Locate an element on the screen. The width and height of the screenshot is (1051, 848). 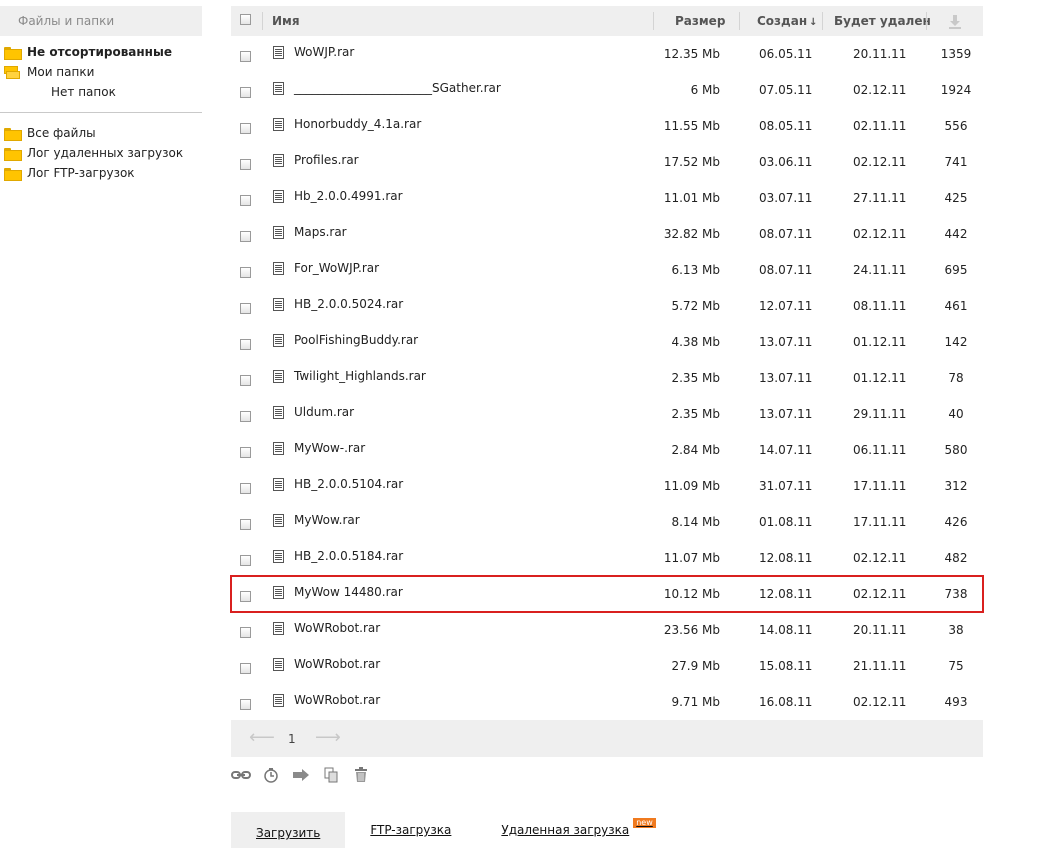
column-size: Размер is located at coordinates (700, 21).